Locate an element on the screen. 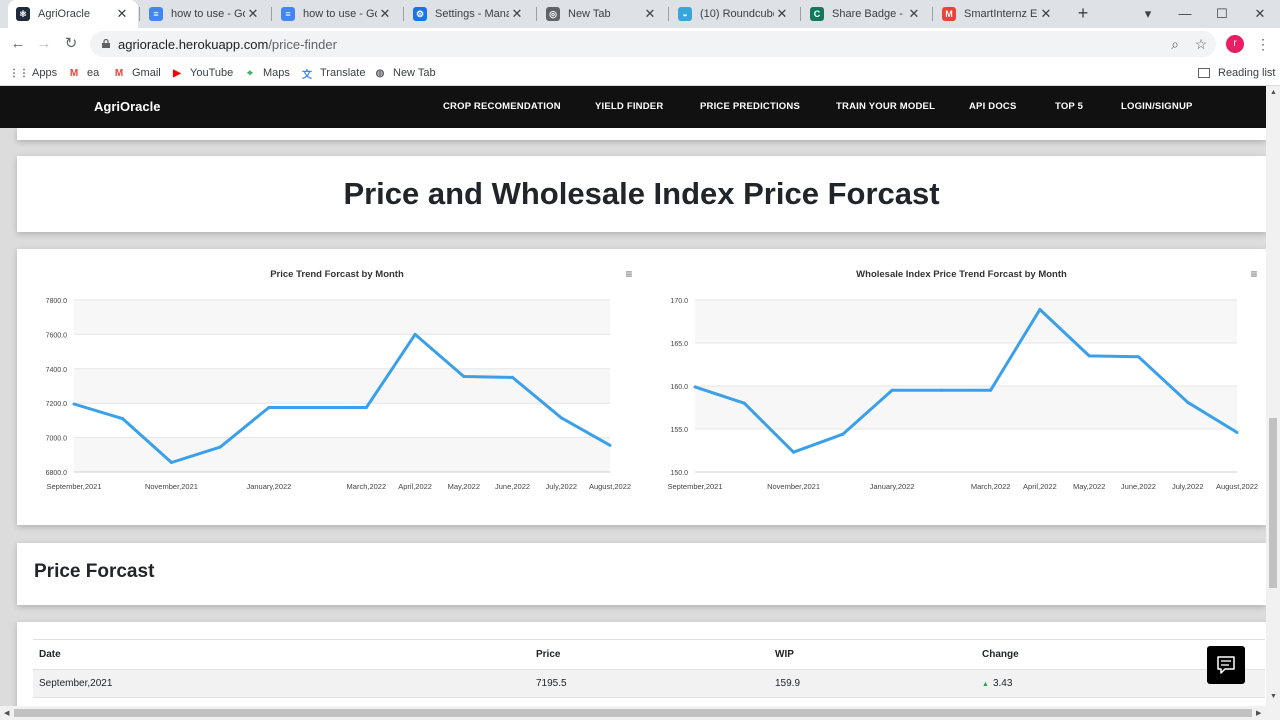 The image size is (1280, 720). browser-tab: C Share Badge - Cre✕ is located at coordinates (866, 14).